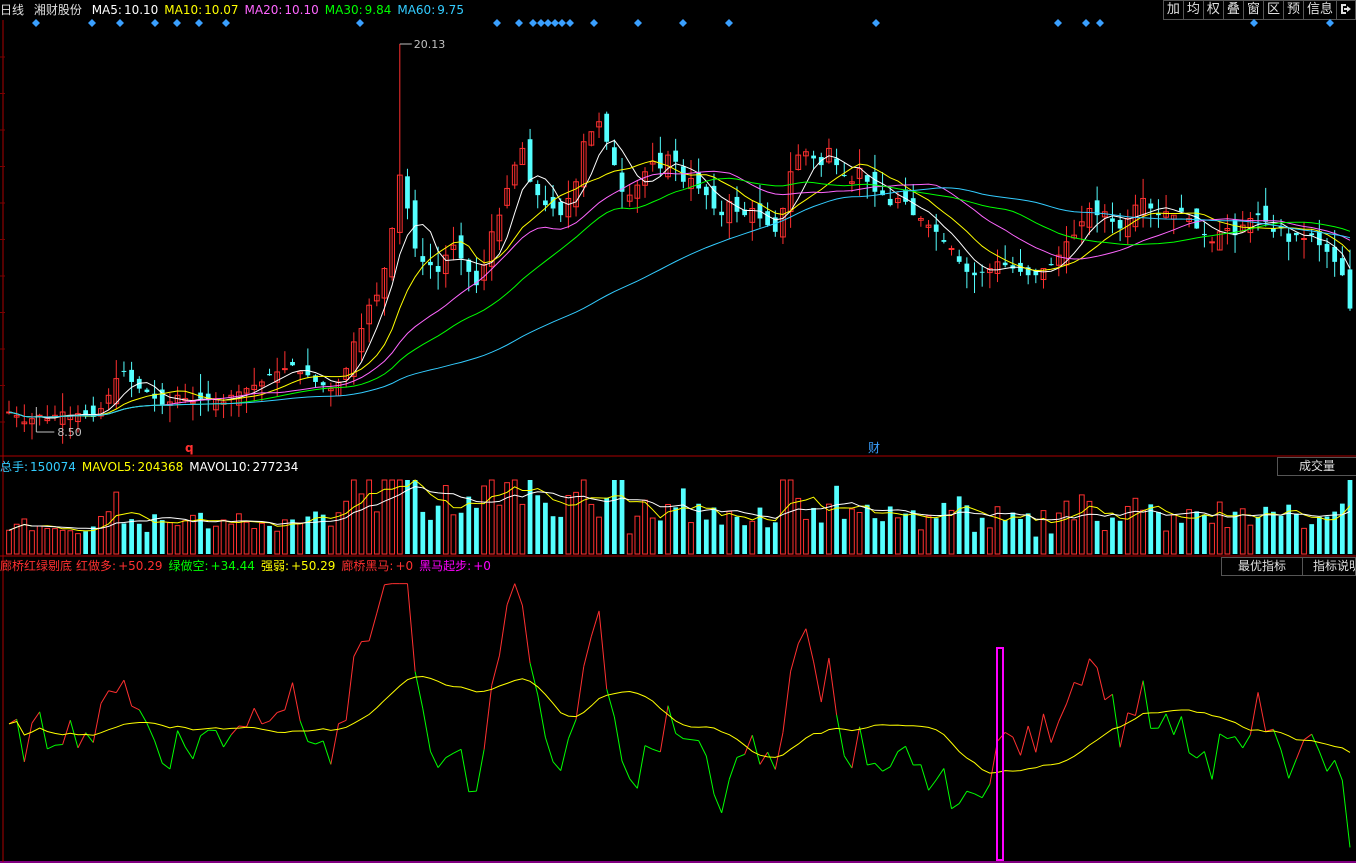 The image size is (1356, 863). I want to click on strength-line, so click(679, 724).